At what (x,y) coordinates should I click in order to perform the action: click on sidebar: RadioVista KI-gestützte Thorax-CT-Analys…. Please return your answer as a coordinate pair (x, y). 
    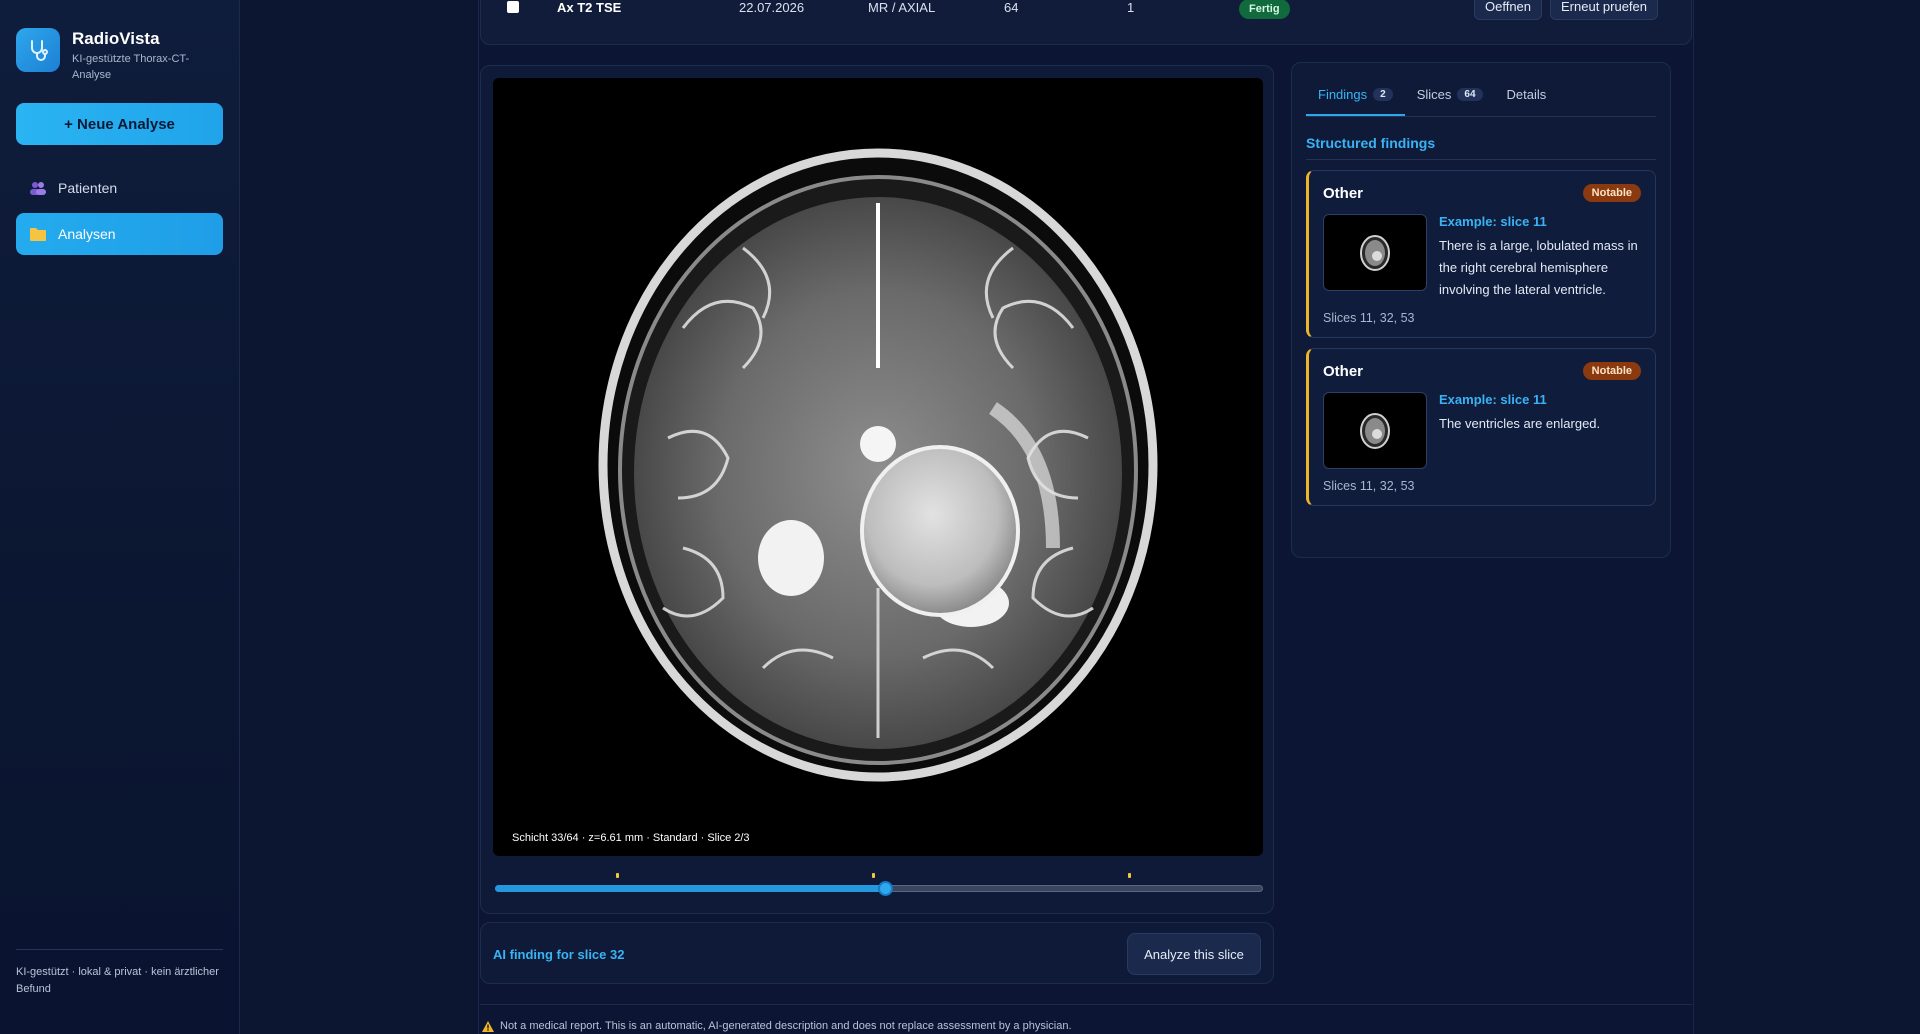
    Looking at the image, I should click on (120, 517).